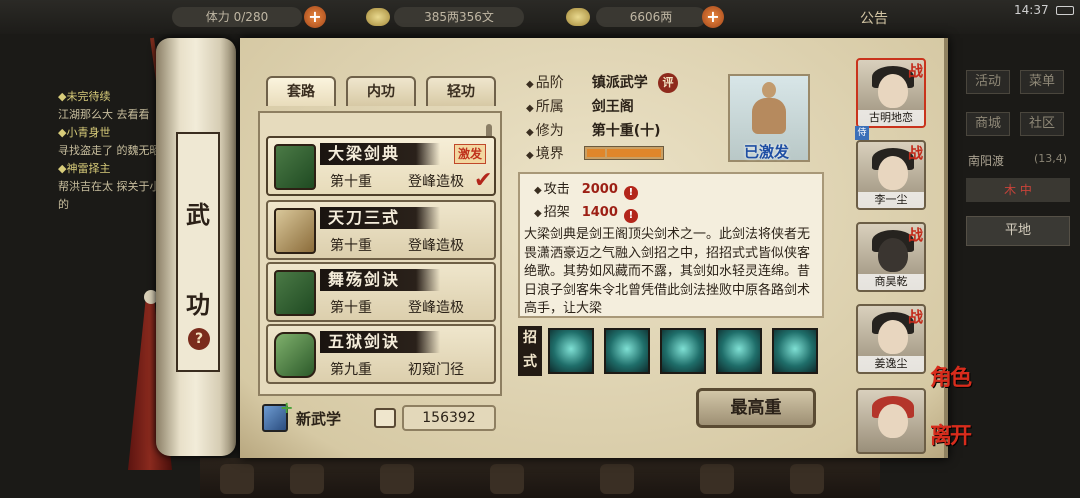 This screenshot has width=1080, height=498. I want to click on skill-item: 天刀三式 第十重 登峰造极, so click(381, 230).